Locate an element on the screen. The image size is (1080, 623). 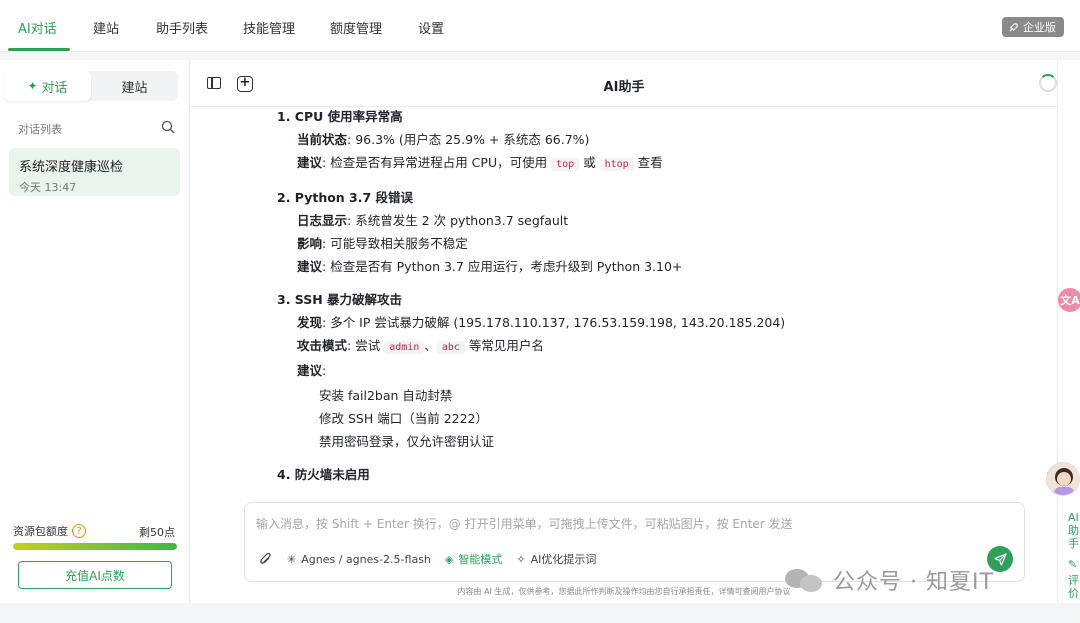
watermark-text: 公众号 · 知夏IT is located at coordinates (913, 582).